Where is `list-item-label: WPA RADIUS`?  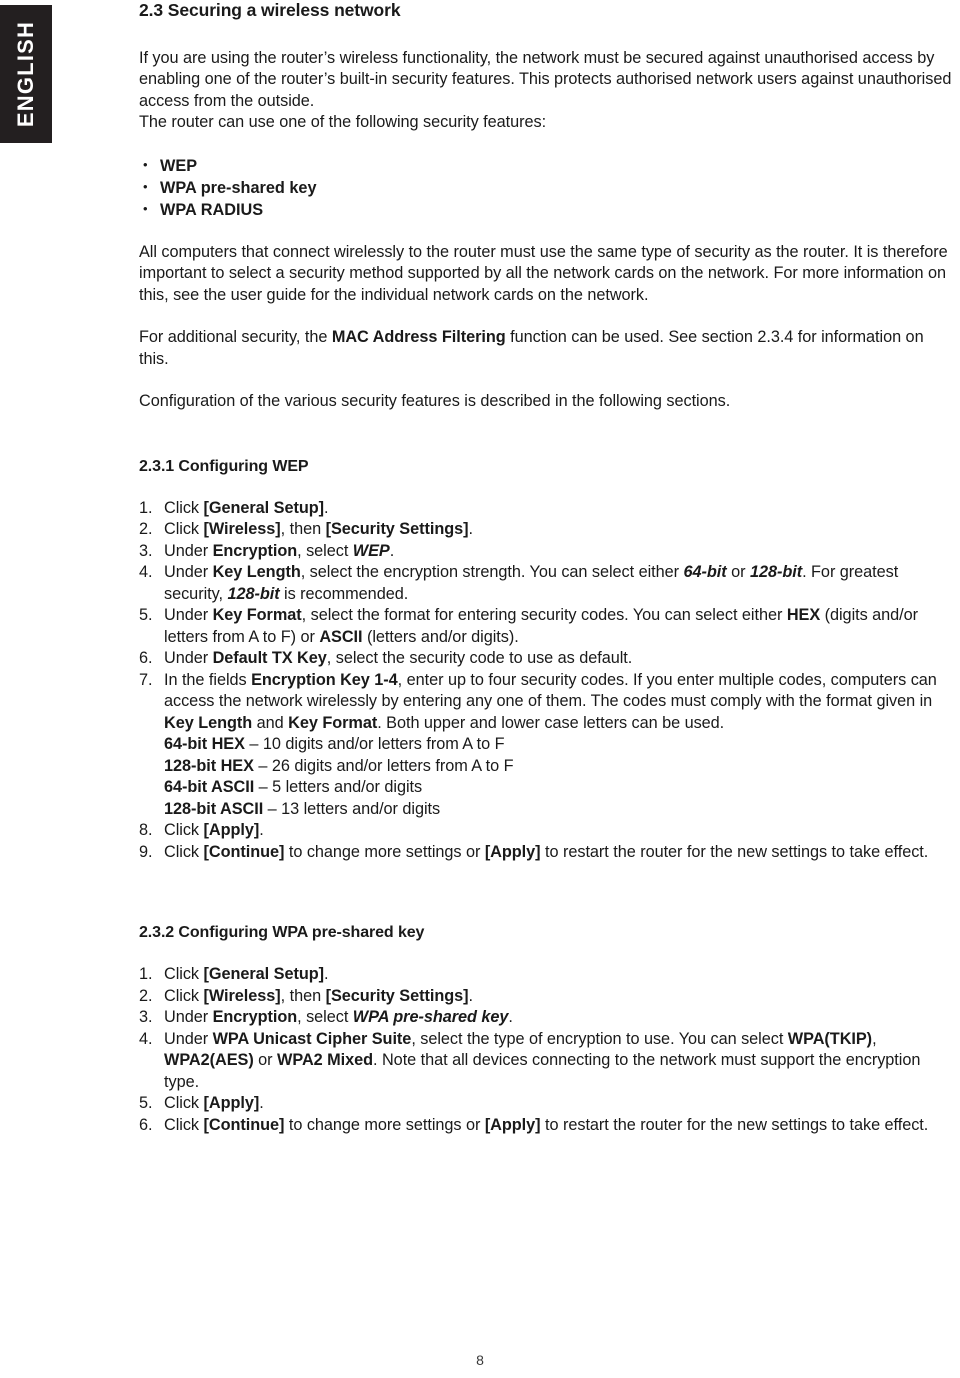 list-item-label: WPA RADIUS is located at coordinates (212, 209).